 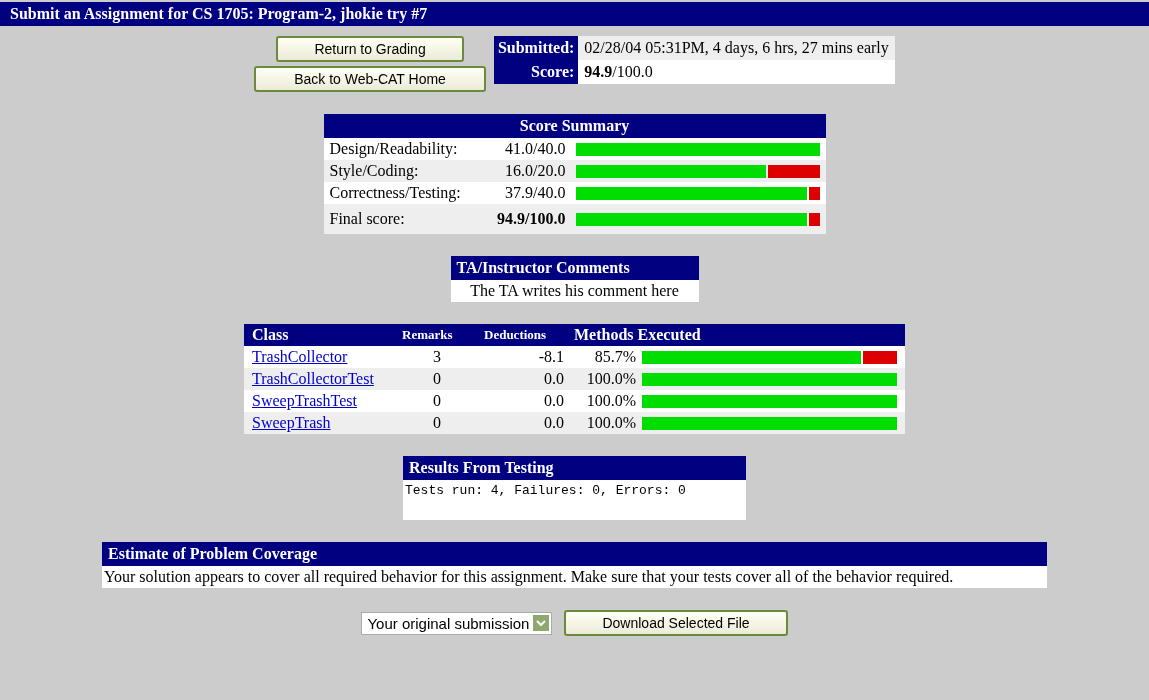 What do you see at coordinates (574, 126) in the screenshot?
I see `section-heading: Score Summary` at bounding box center [574, 126].